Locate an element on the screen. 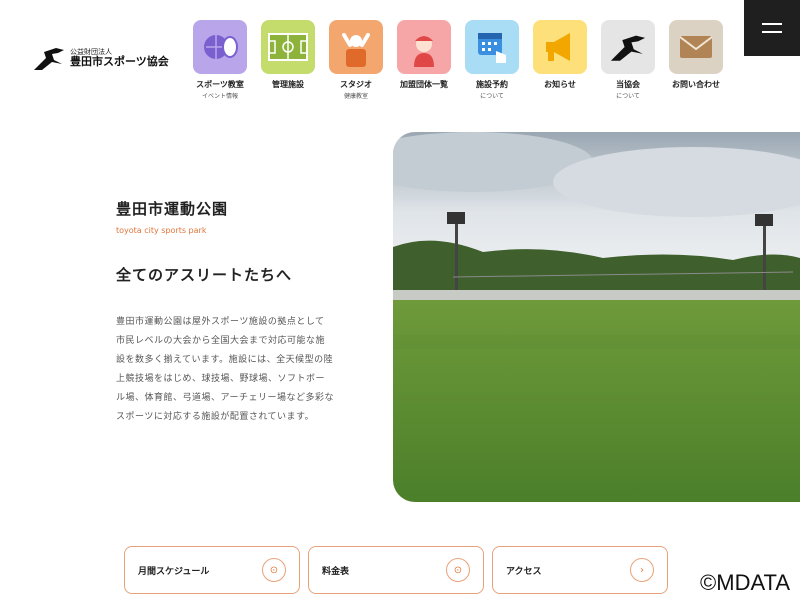 The width and height of the screenshot is (800, 600). nav-item-member-groups: 加盟団体一覧 is located at coordinates (424, 60).